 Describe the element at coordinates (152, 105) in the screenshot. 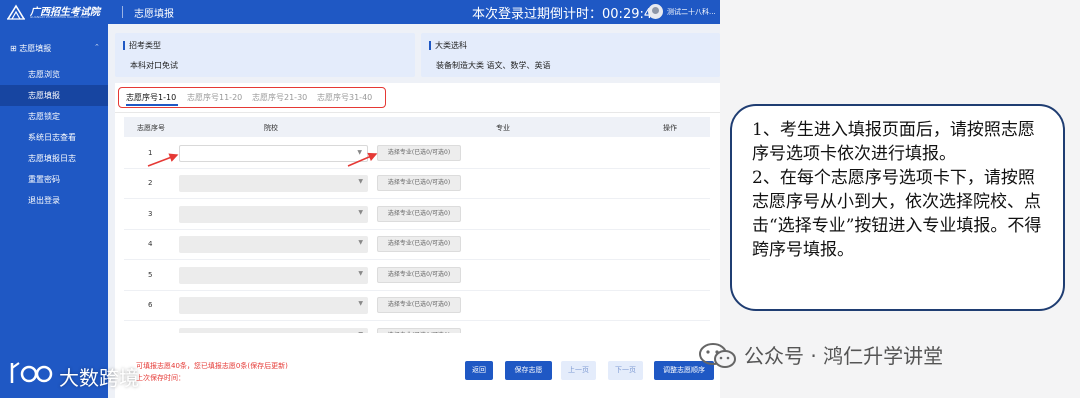

I see `active-tab-indicator` at that location.